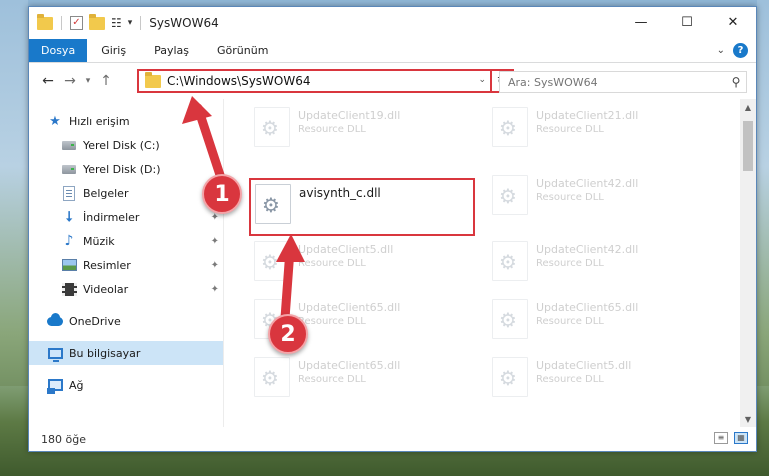  What do you see at coordinates (288, 334) in the screenshot?
I see `callout-step-2: 2` at bounding box center [288, 334].